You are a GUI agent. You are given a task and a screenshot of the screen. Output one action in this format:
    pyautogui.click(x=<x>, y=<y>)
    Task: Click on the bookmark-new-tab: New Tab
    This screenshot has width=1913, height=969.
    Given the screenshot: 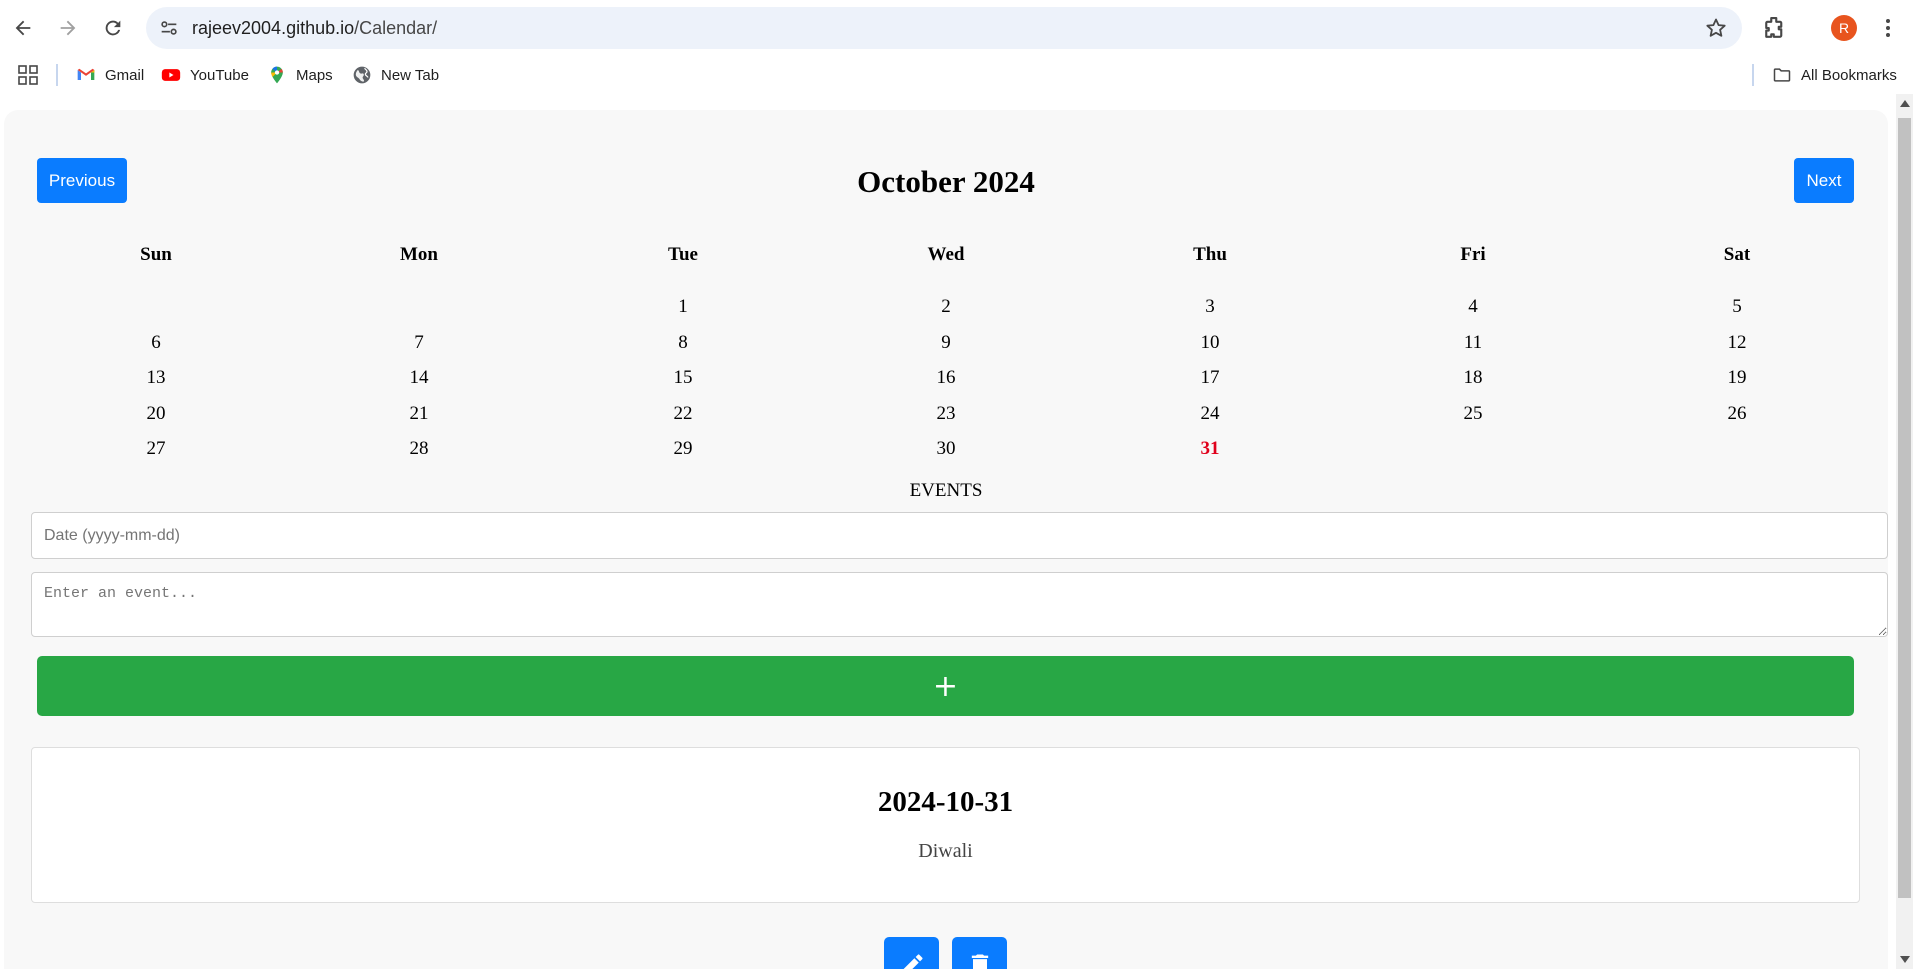 What is the action you would take?
    pyautogui.click(x=395, y=75)
    